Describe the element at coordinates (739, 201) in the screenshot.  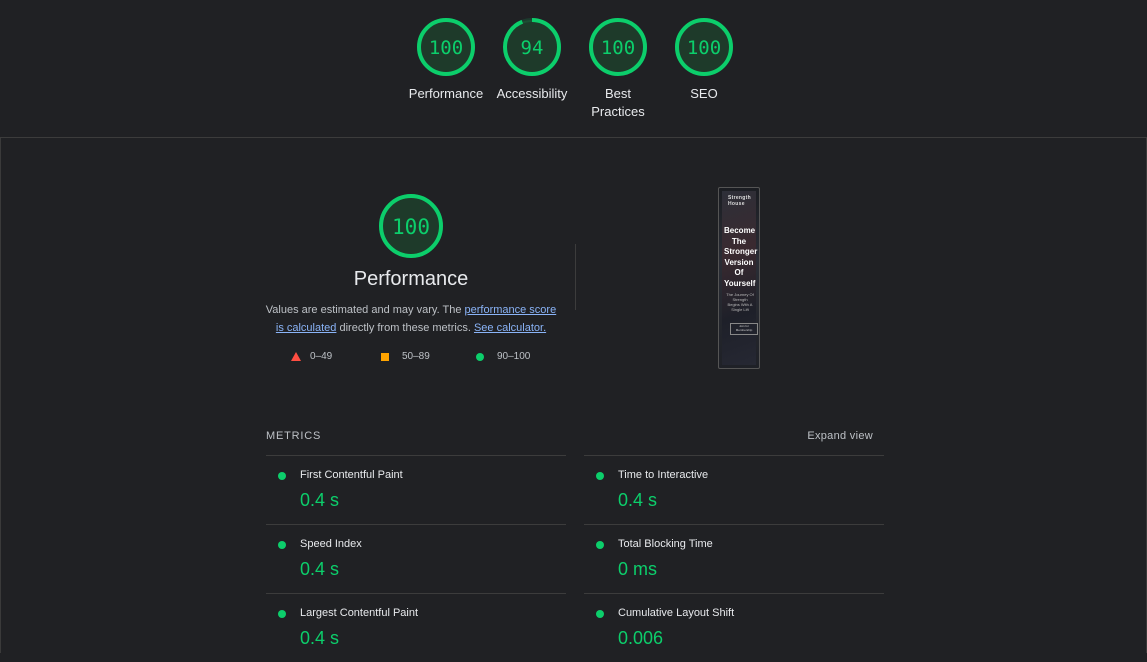
I see `screenshot-brand: Strength House` at that location.